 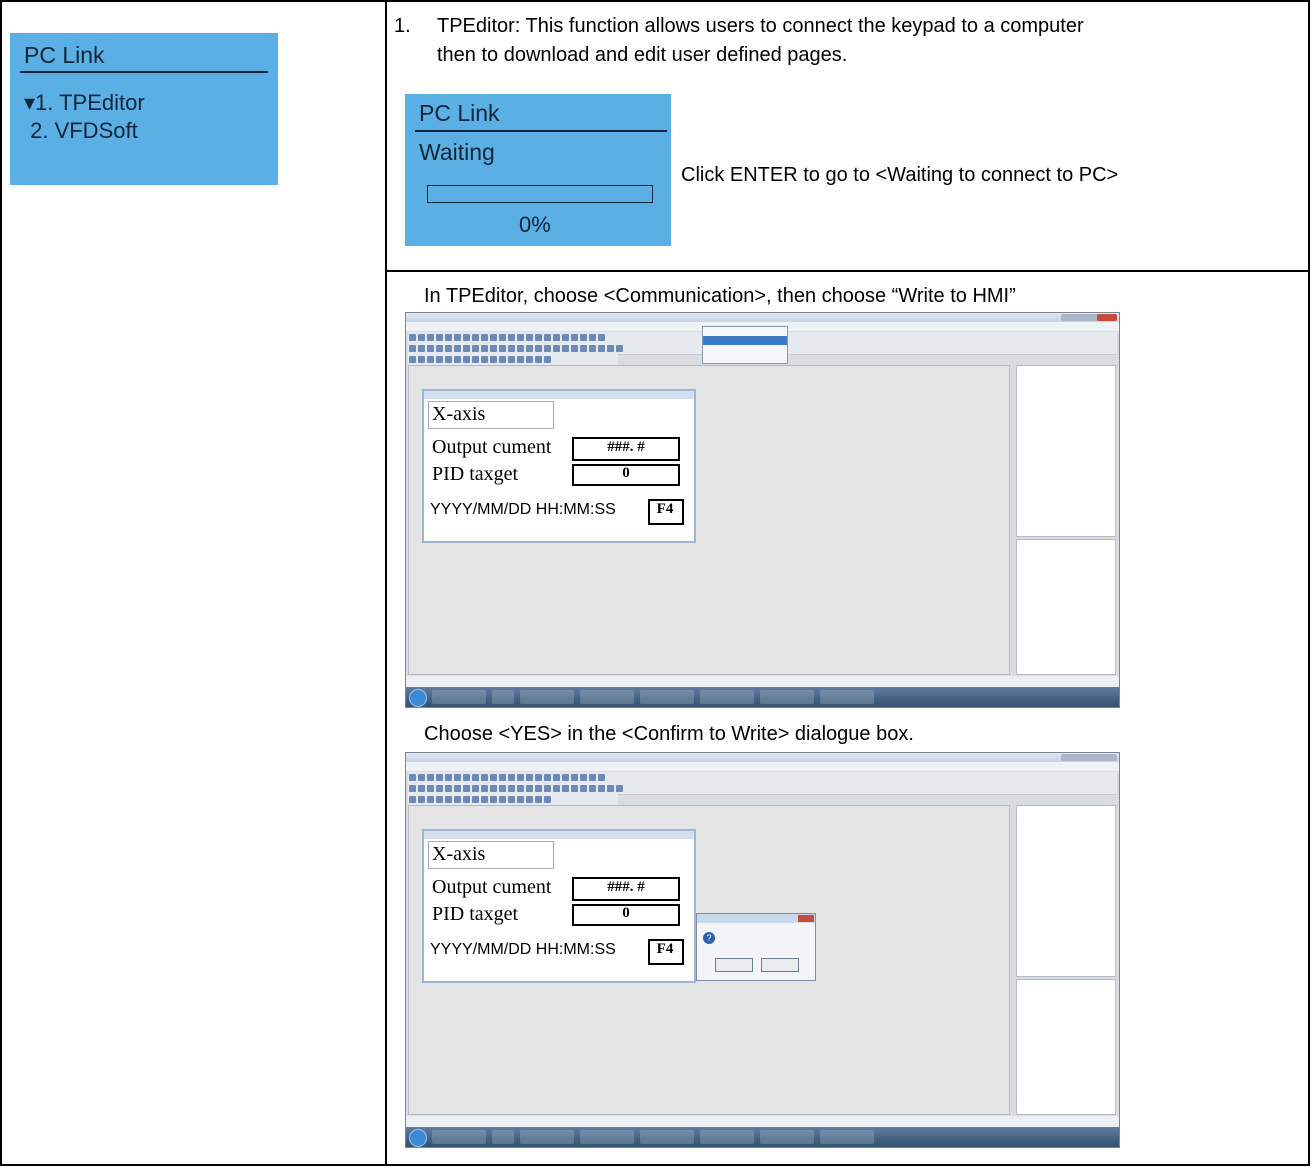 I want to click on waiting-status: Waiting, so click(x=457, y=152).